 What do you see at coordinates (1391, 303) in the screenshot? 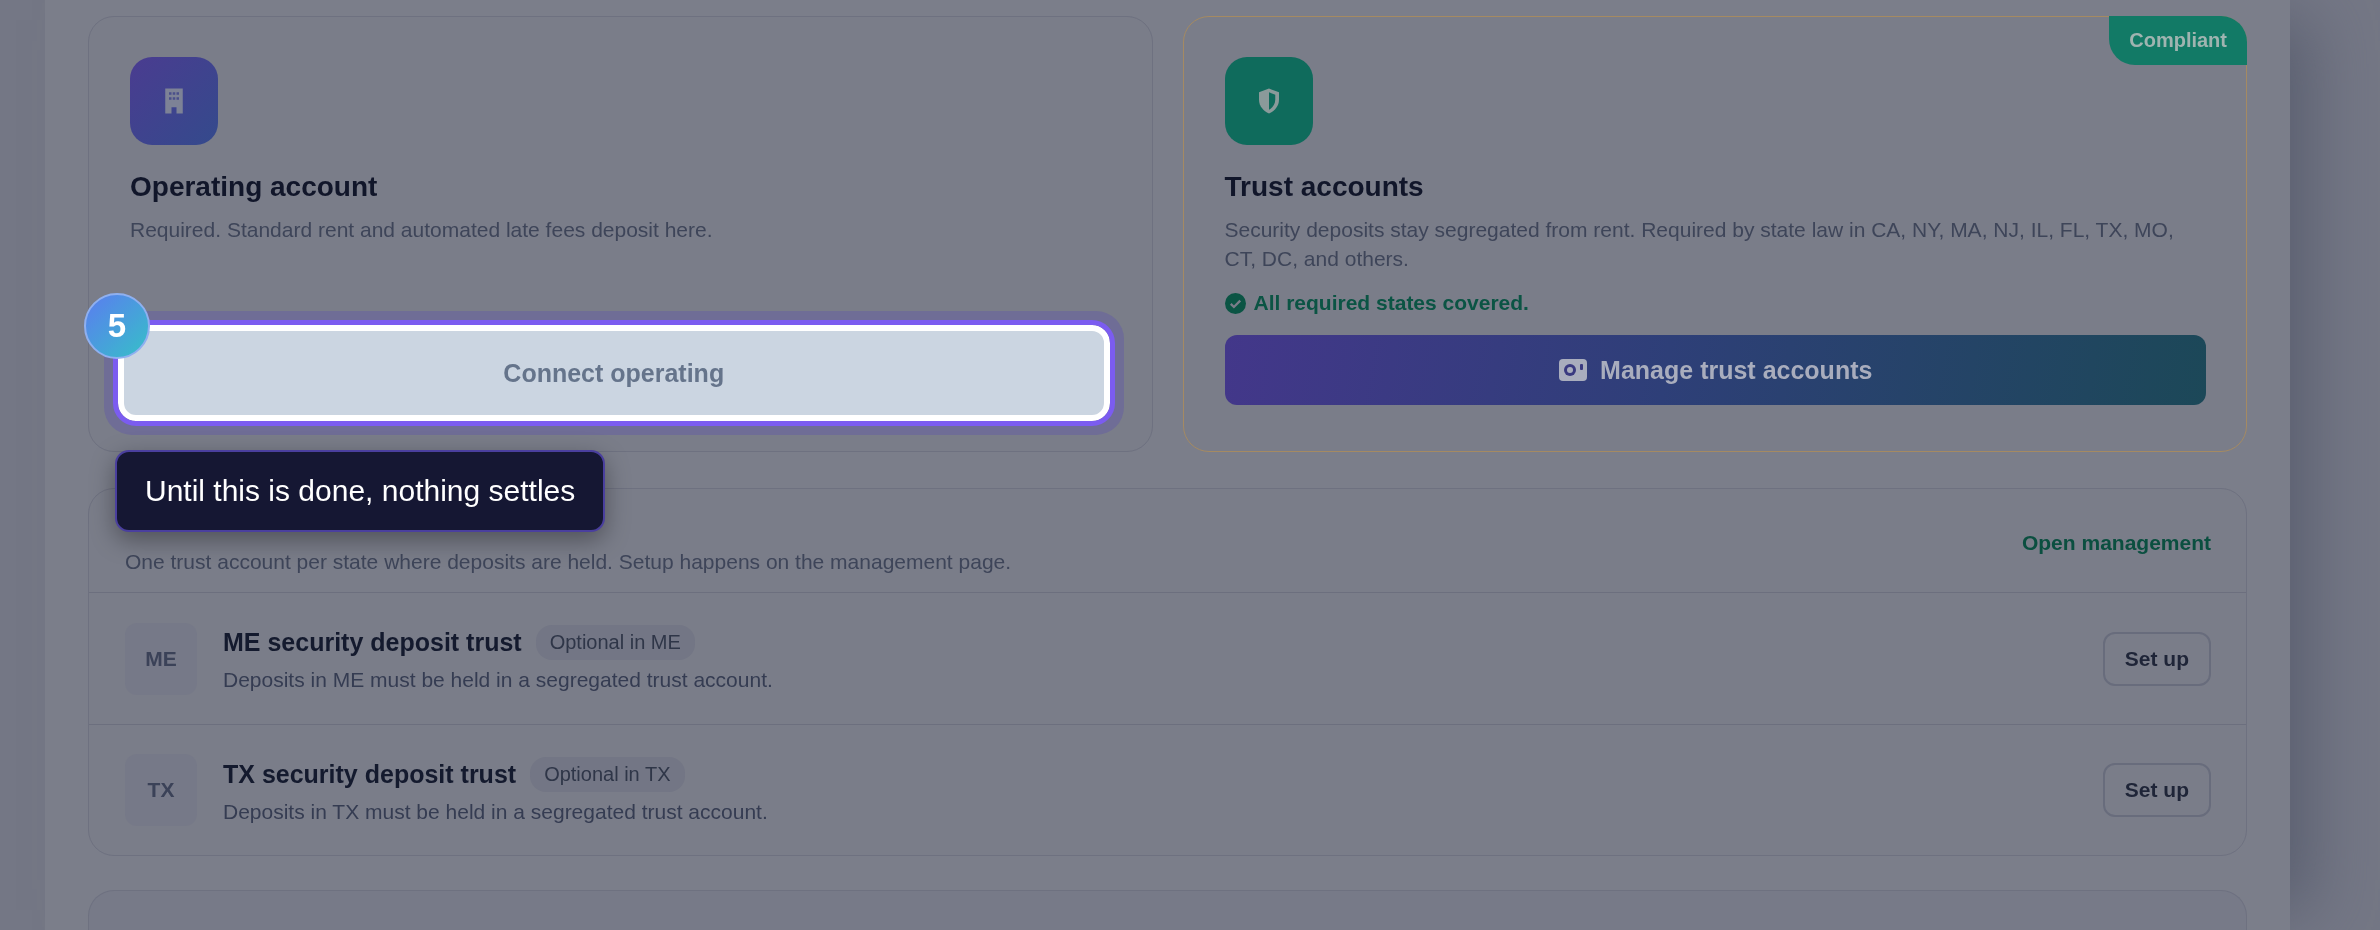
I see `status-text: All required states covered.` at bounding box center [1391, 303].